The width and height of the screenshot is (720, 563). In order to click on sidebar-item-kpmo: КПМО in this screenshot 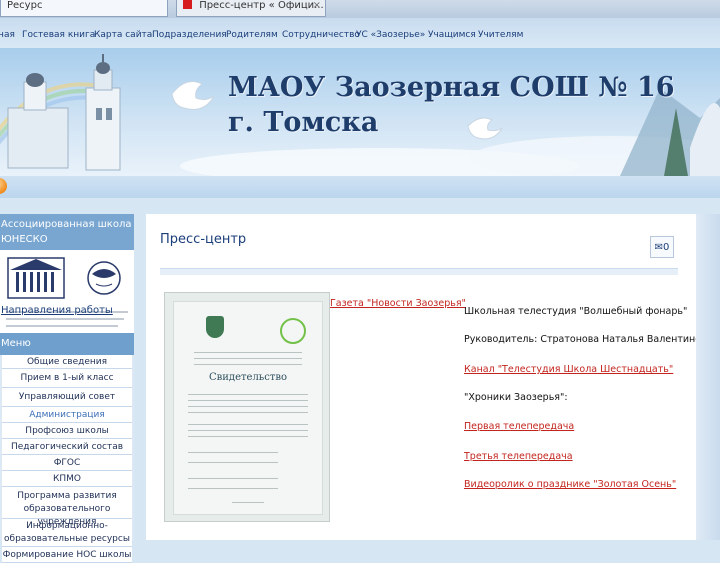, I will do `click(67, 479)`.